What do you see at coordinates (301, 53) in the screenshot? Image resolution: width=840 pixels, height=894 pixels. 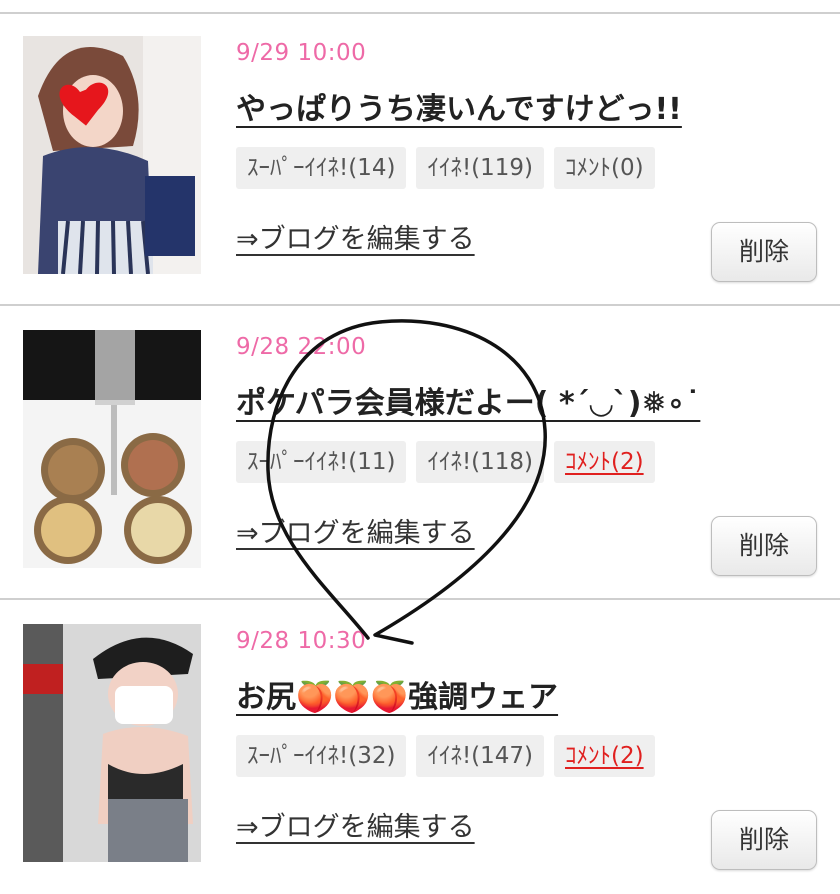 I see `post-date: 9/29 10:00` at bounding box center [301, 53].